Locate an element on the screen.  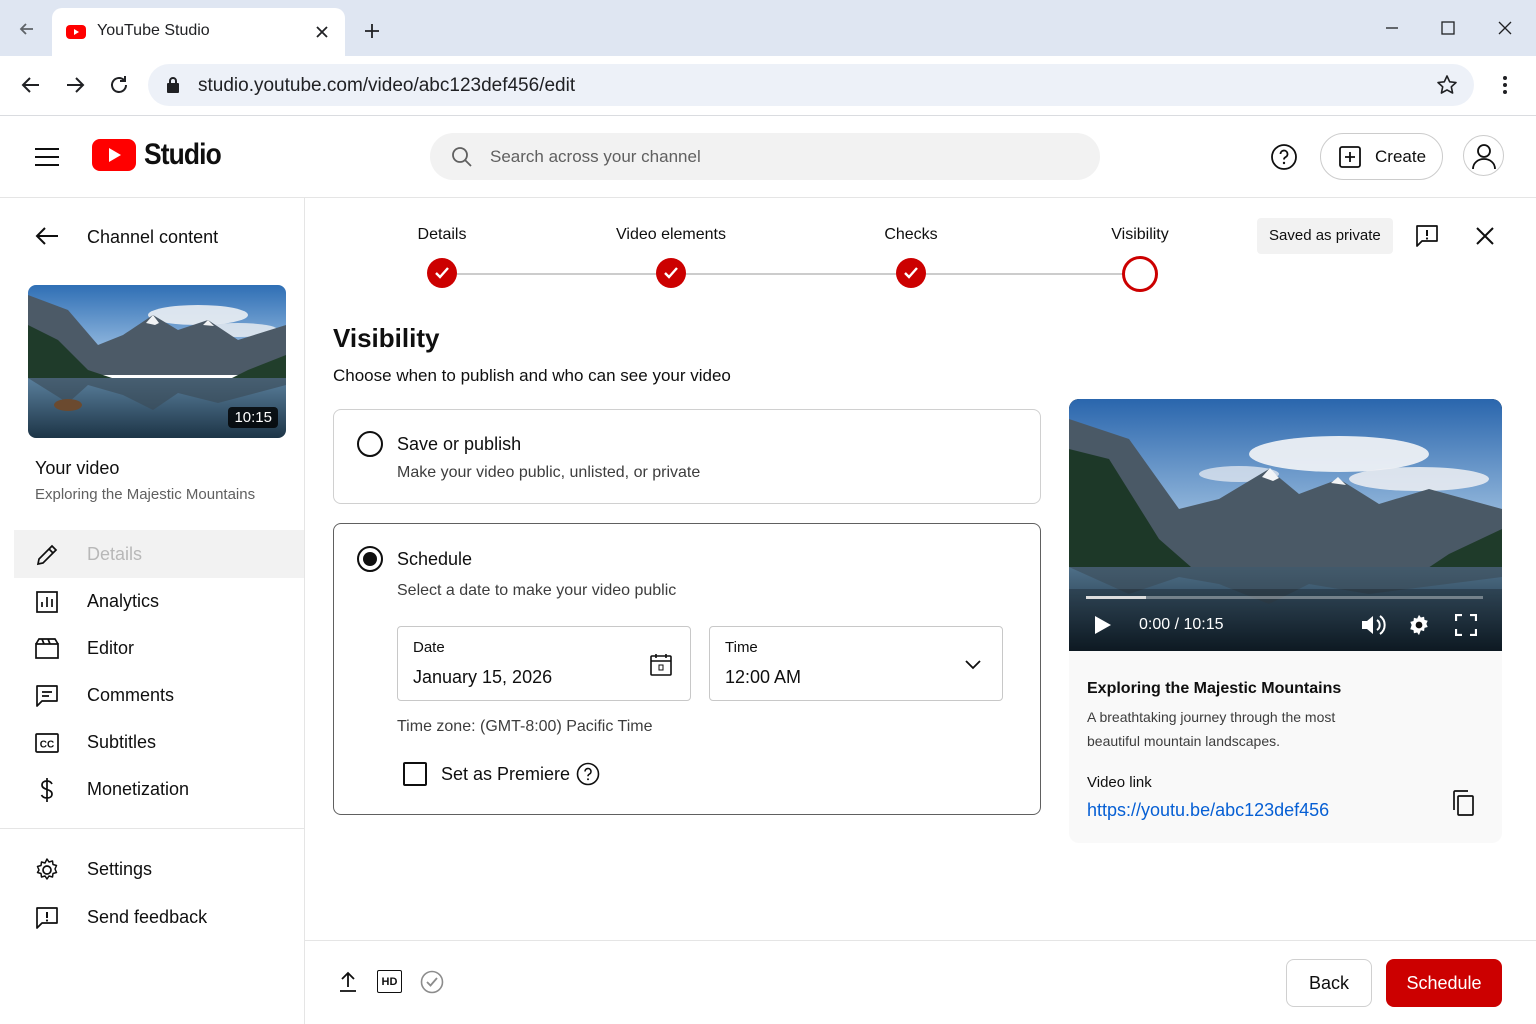
sidebar-item-comments: Comments is located at coordinates (159, 695).